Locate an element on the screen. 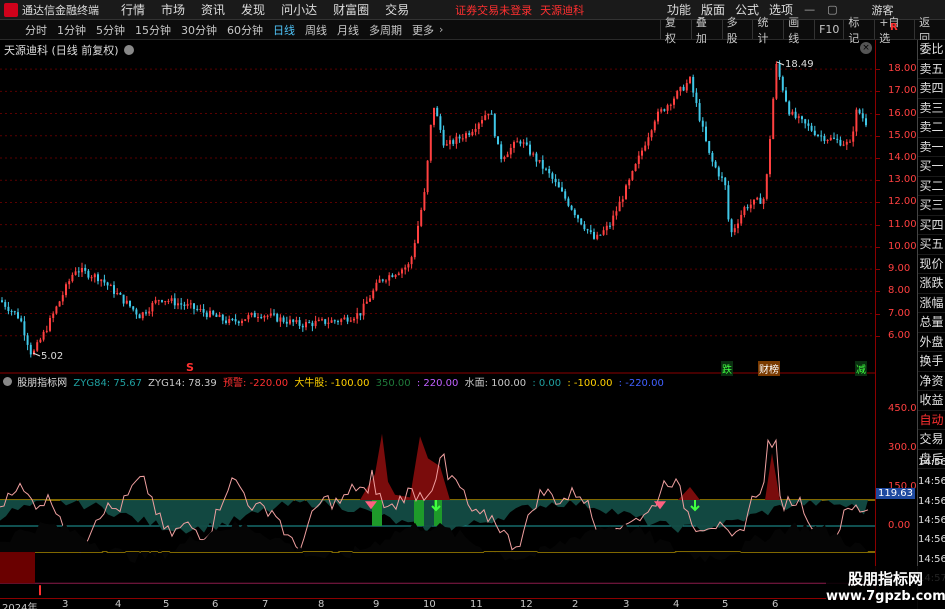 This screenshot has height=609, width=945. sidebar-item: 买五 is located at coordinates (931, 245).